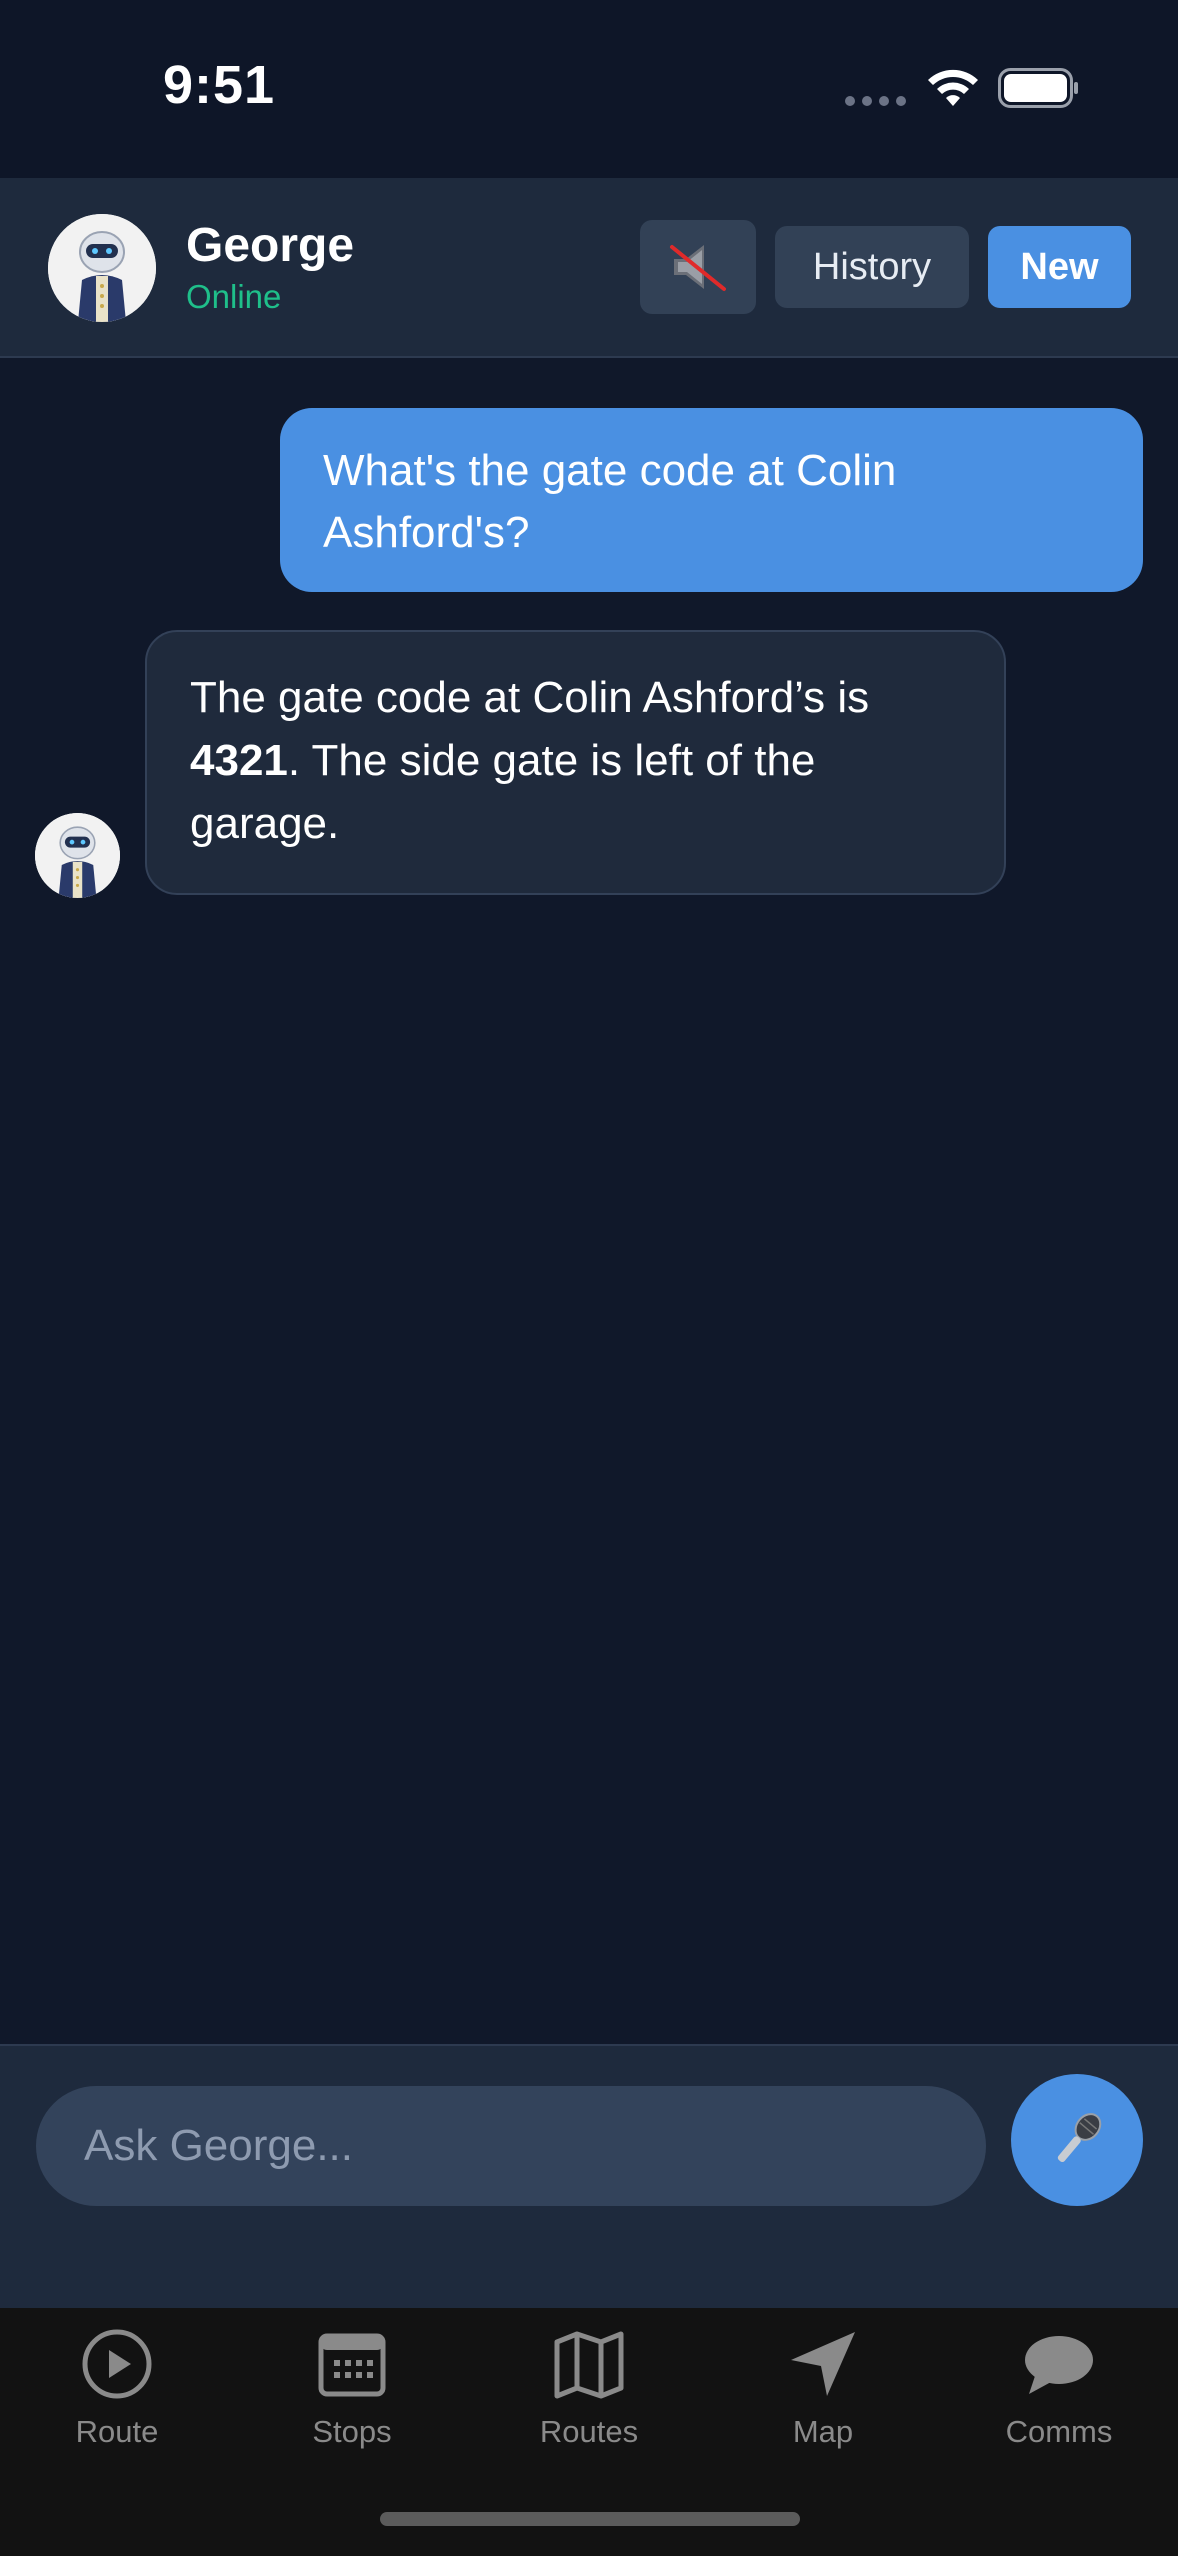 Image resolution: width=1178 pixels, height=2556 pixels. What do you see at coordinates (589, 2365) in the screenshot?
I see `map-icon` at bounding box center [589, 2365].